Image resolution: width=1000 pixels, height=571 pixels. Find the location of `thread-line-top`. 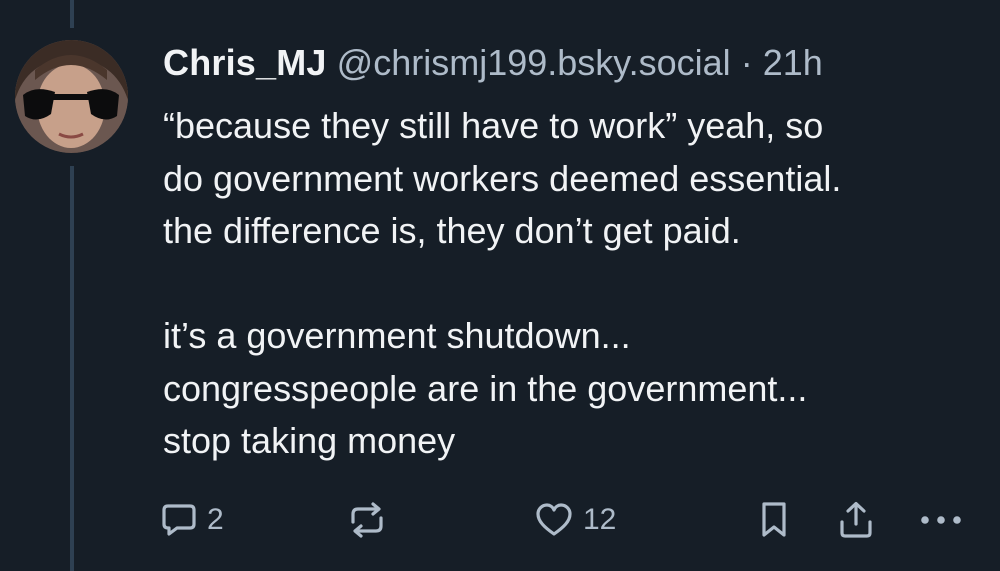

thread-line-top is located at coordinates (72, 14).